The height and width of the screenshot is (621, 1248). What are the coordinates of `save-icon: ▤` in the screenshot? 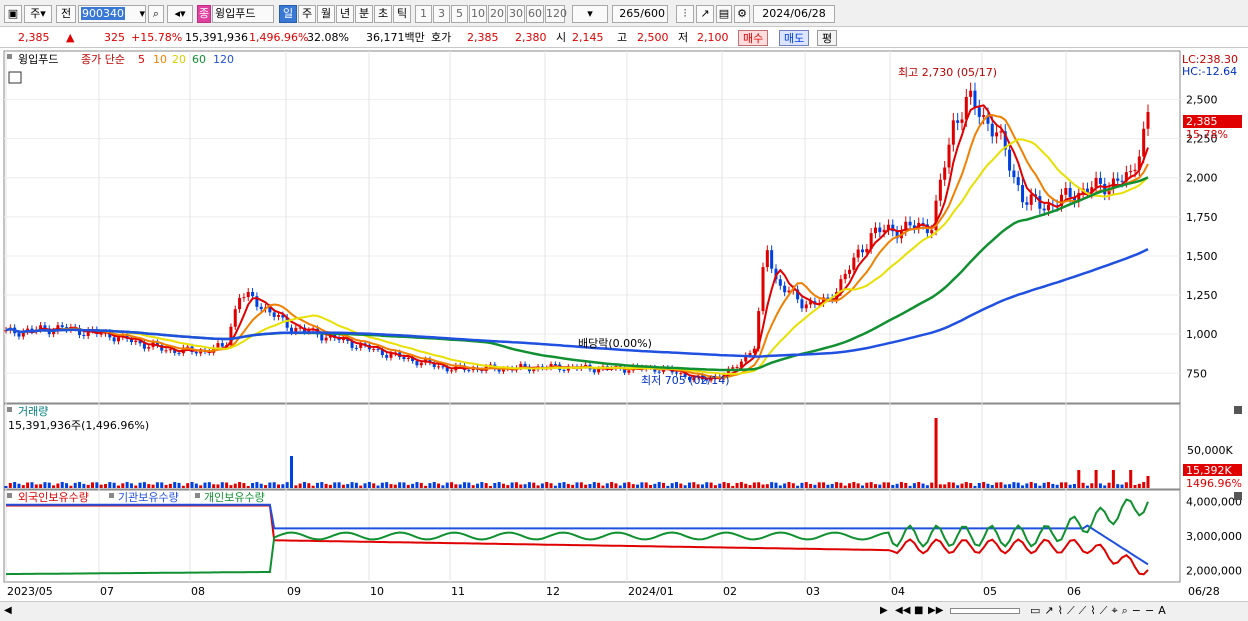 It's located at (724, 14).